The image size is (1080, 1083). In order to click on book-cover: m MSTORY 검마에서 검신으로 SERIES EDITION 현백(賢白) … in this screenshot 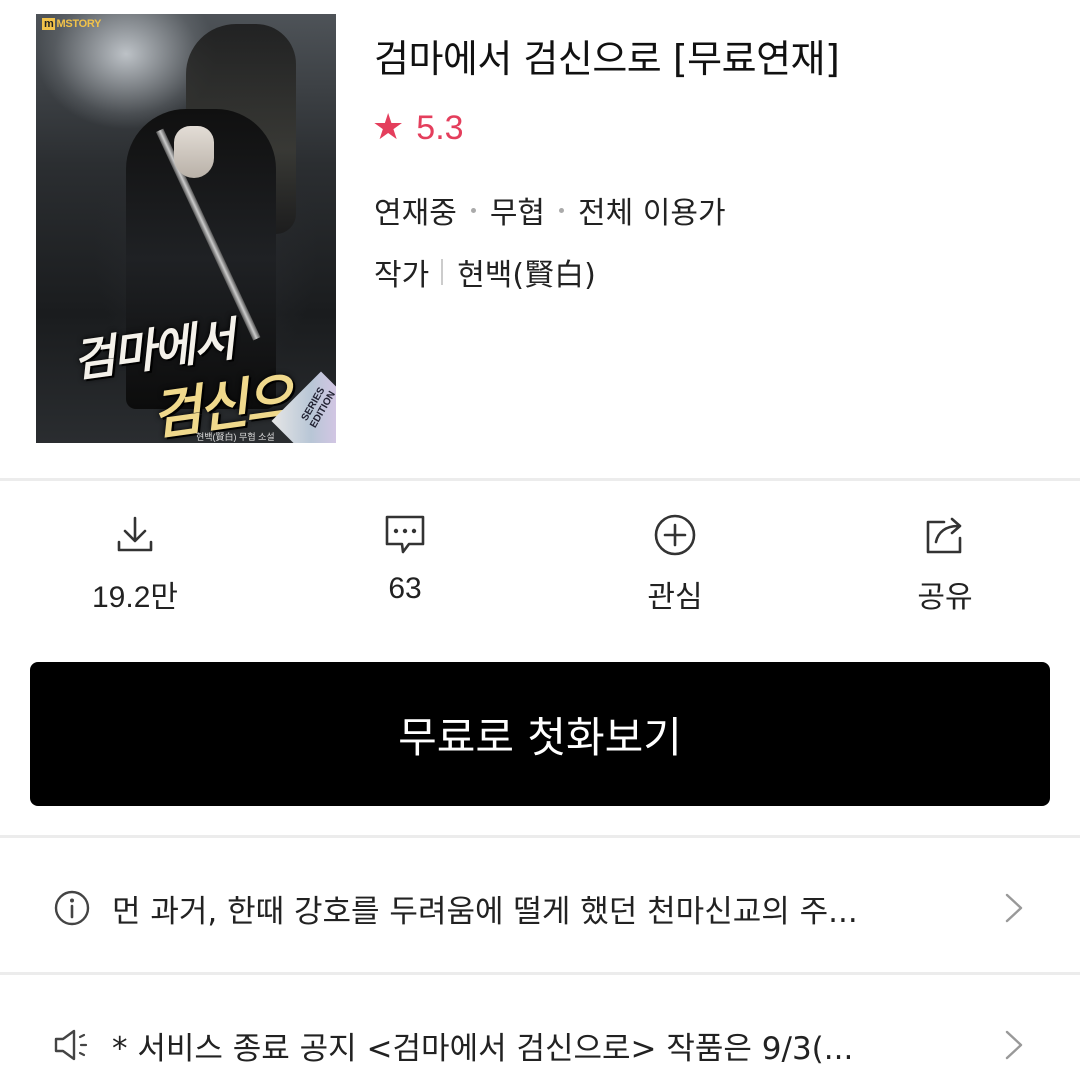, I will do `click(186, 228)`.